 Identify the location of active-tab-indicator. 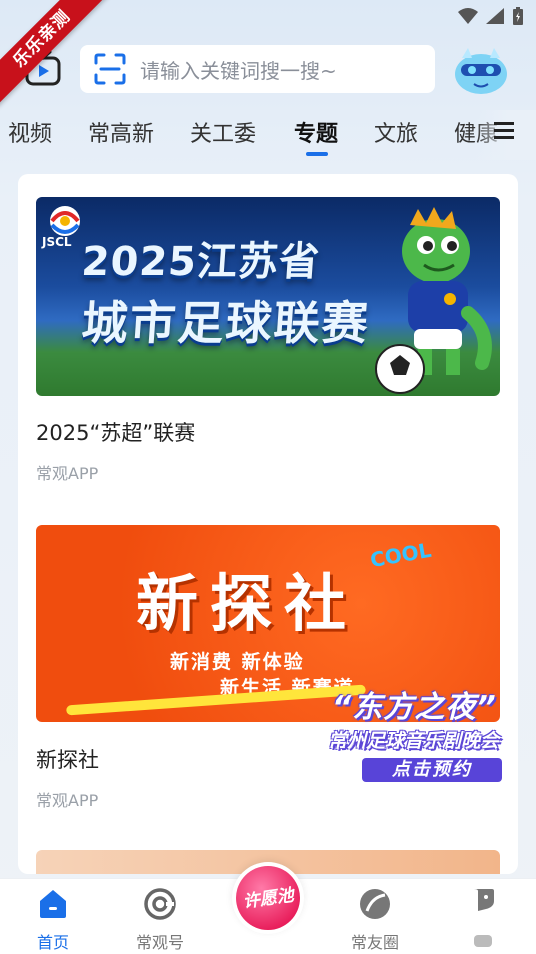
(317, 154).